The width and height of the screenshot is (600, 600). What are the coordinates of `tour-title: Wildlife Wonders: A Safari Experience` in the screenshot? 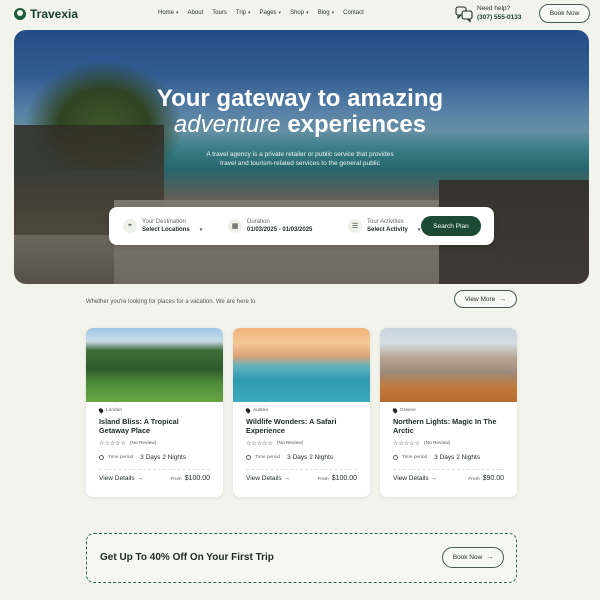 It's located at (301, 426).